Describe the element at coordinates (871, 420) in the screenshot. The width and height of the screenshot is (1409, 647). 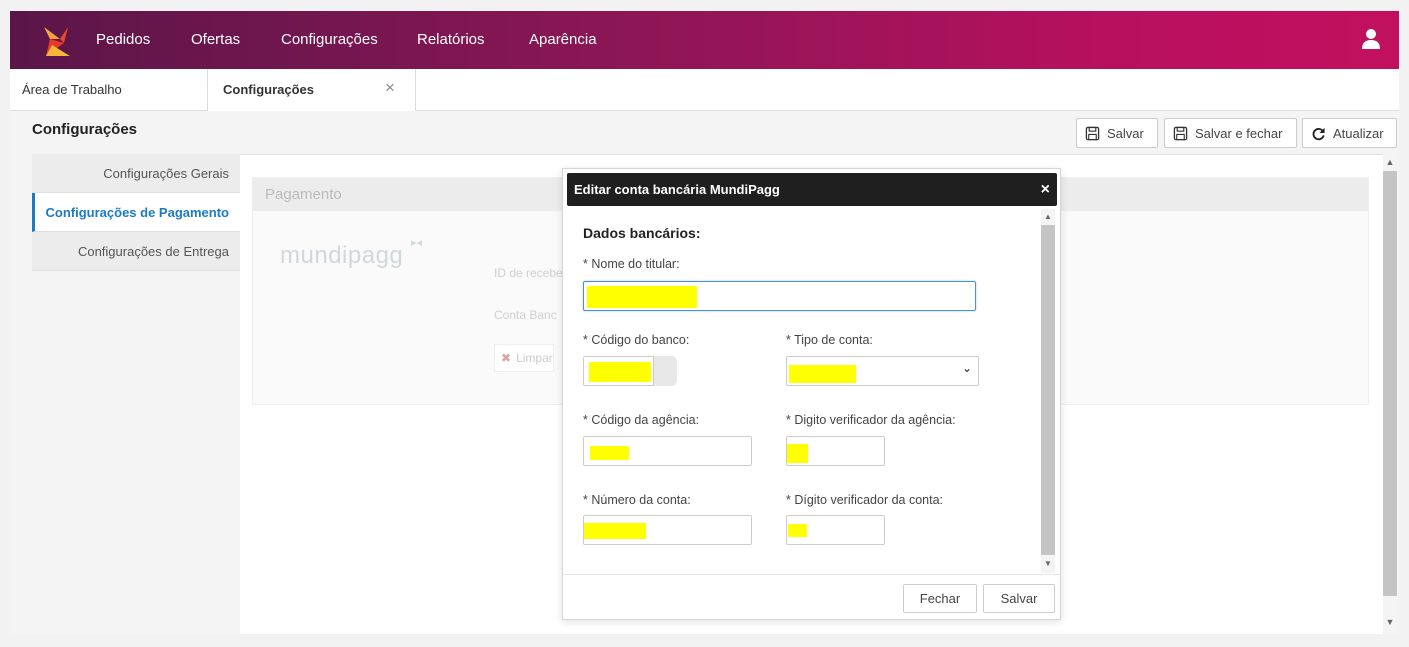
I see `agency-digit-label: * Digito verificador da agência:` at that location.